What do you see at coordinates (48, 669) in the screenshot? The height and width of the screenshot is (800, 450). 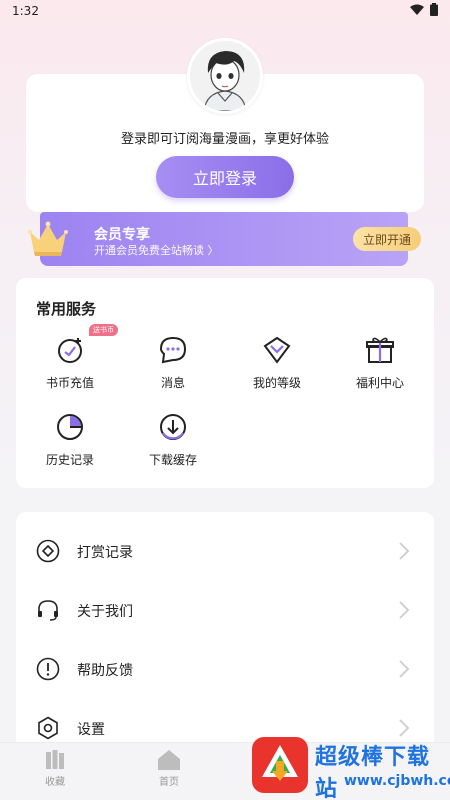 I see `help-icon` at bounding box center [48, 669].